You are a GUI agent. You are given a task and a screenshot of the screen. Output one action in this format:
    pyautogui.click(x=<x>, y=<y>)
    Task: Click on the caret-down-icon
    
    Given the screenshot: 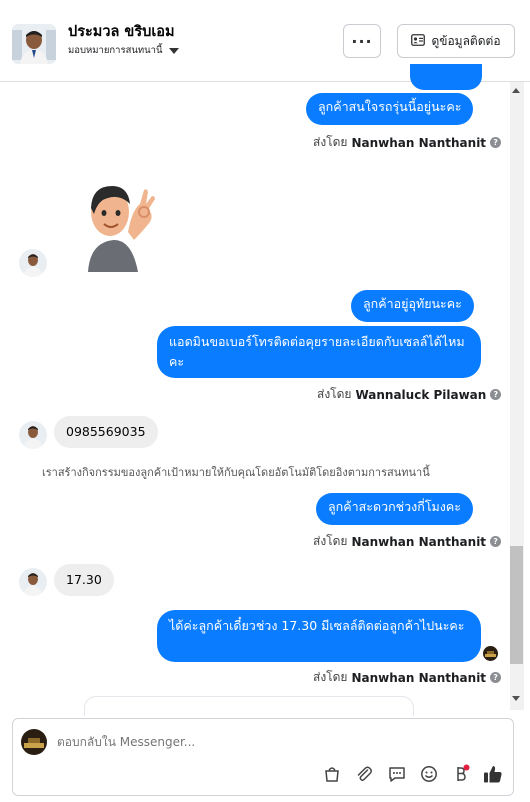 What is the action you would take?
    pyautogui.click(x=173, y=51)
    